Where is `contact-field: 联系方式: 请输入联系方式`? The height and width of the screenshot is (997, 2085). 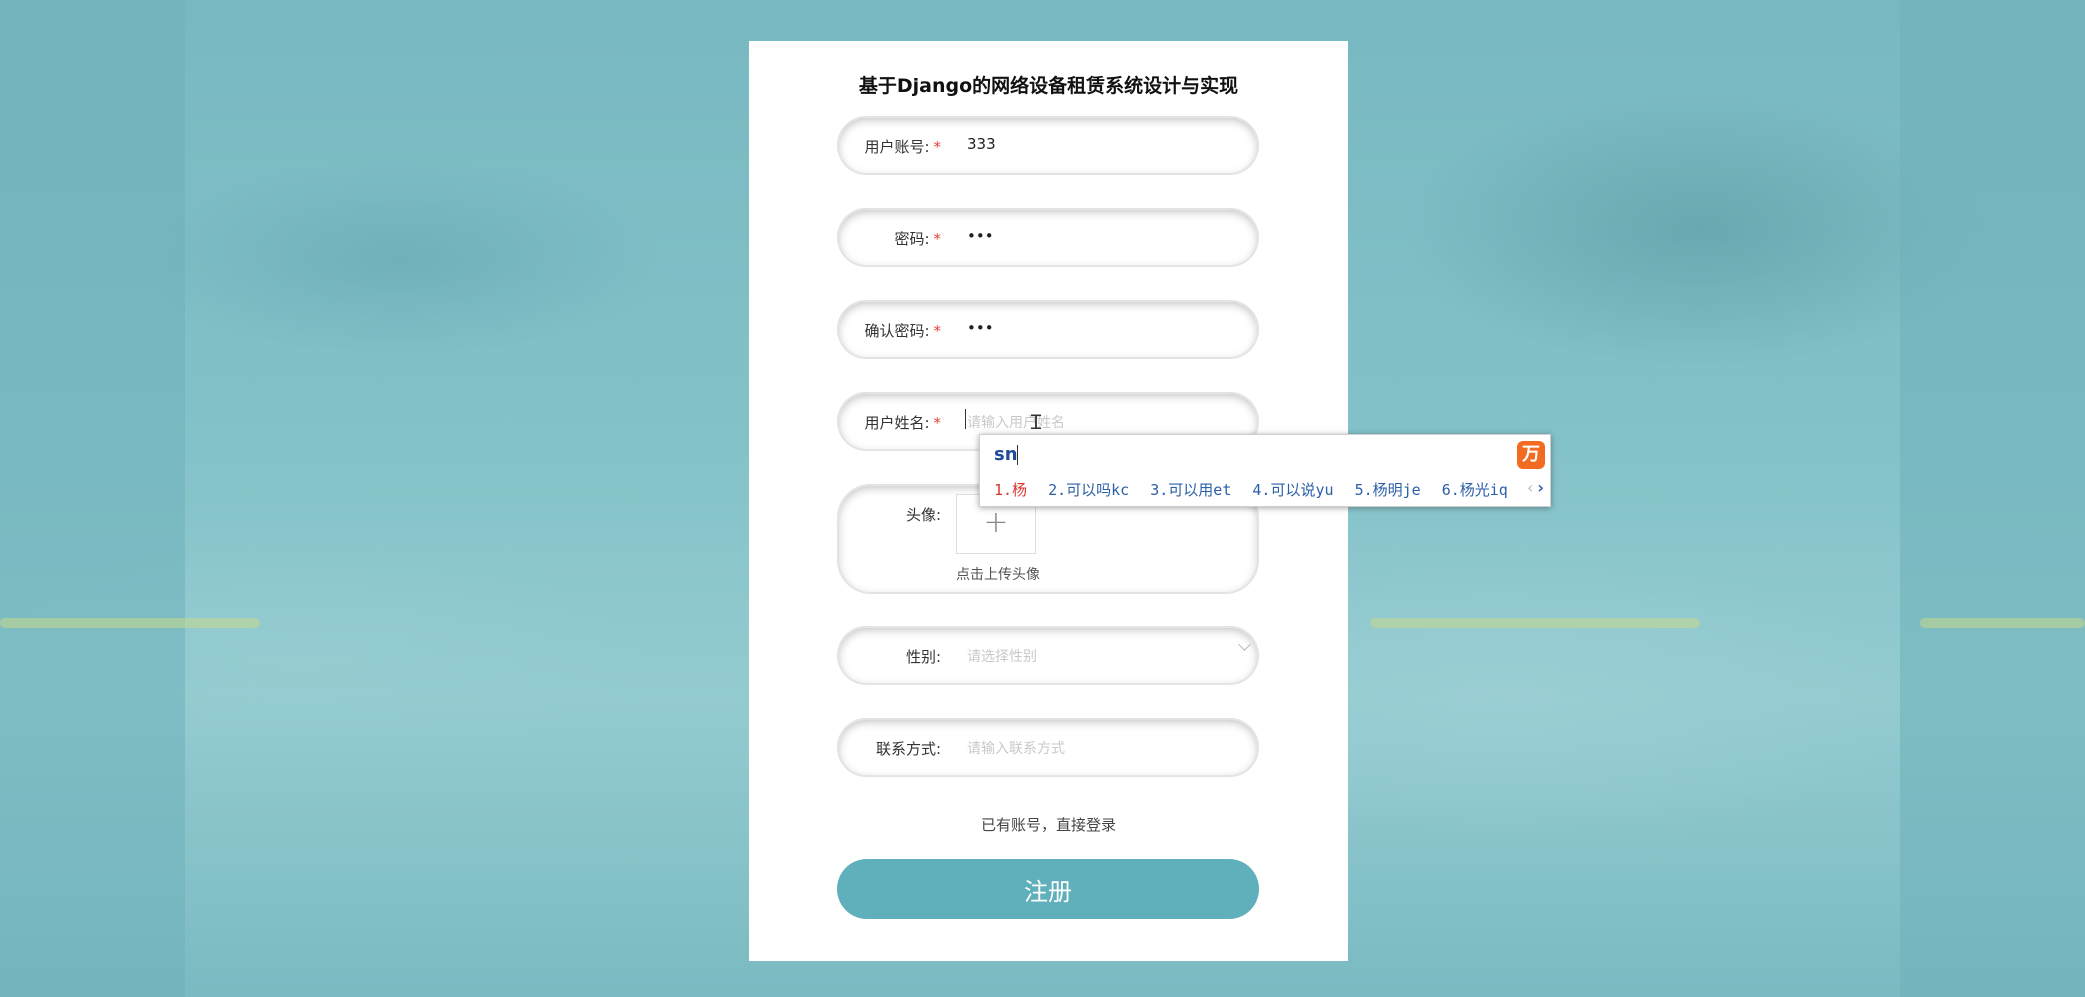
contact-field: 联系方式: 请输入联系方式 is located at coordinates (1048, 747).